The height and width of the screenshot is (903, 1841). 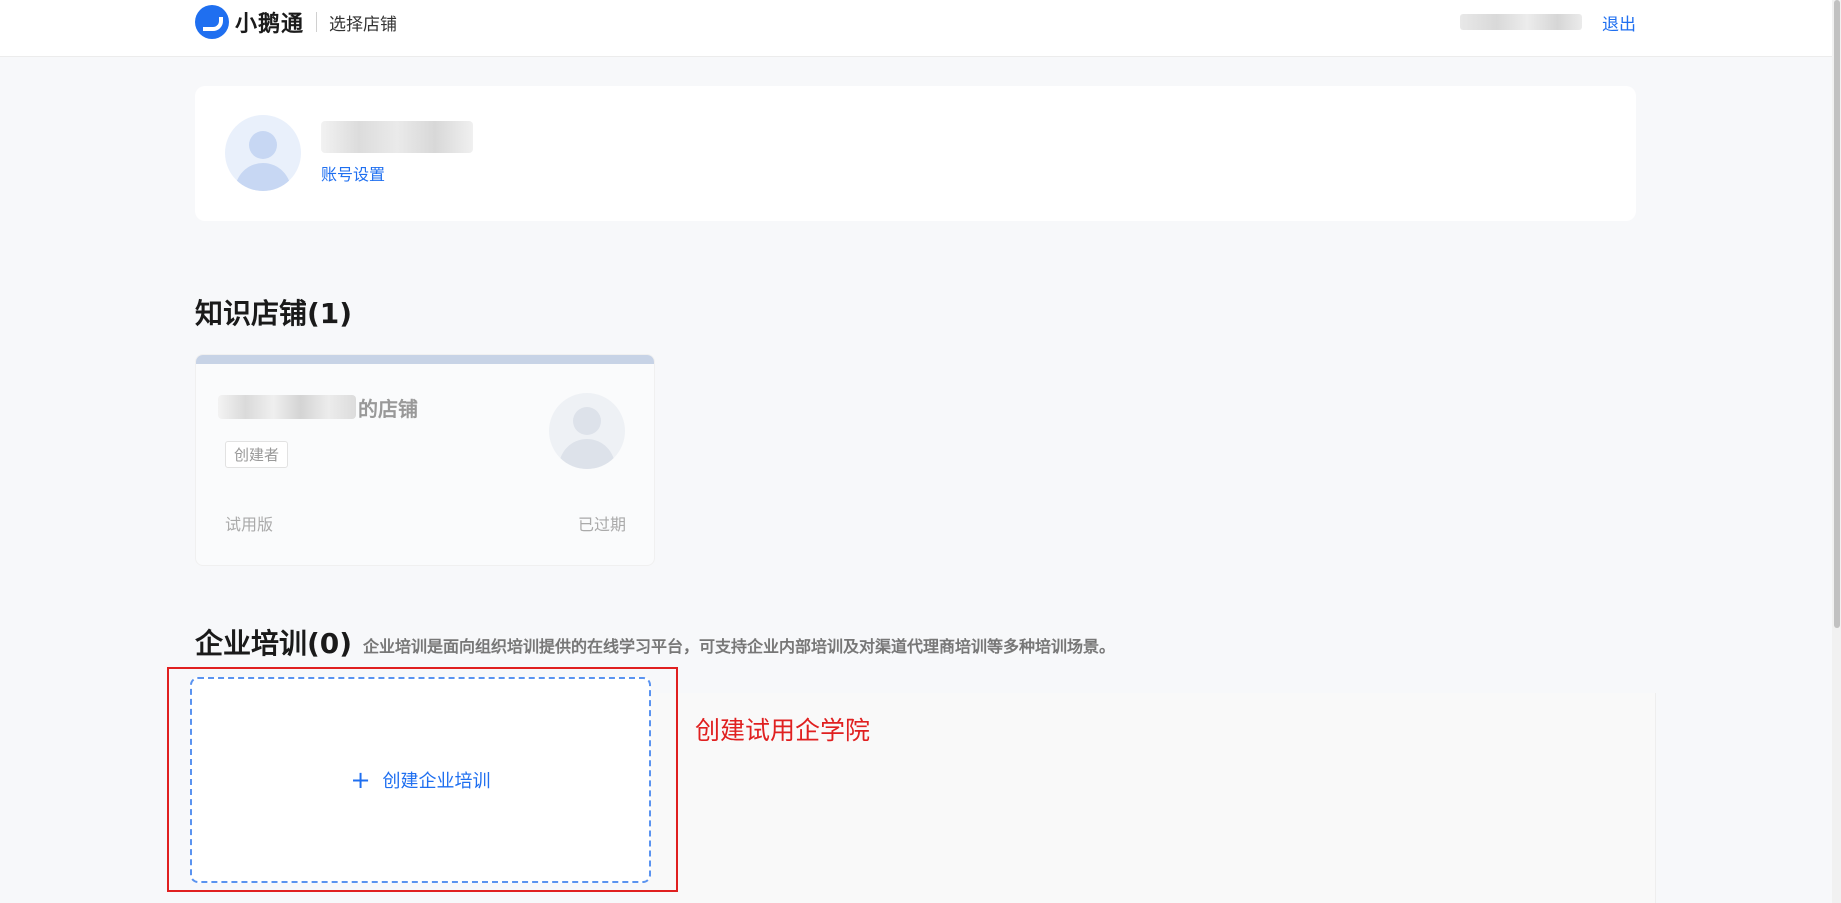 I want to click on avatar-head-icon, so click(x=263, y=145).